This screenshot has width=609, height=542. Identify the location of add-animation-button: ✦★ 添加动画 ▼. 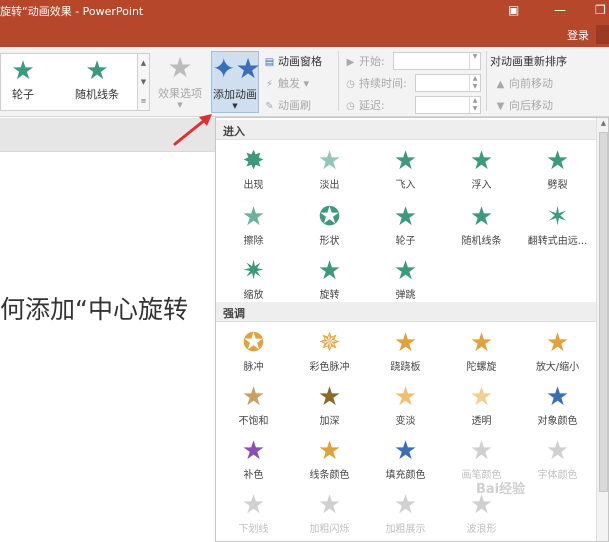
(236, 82).